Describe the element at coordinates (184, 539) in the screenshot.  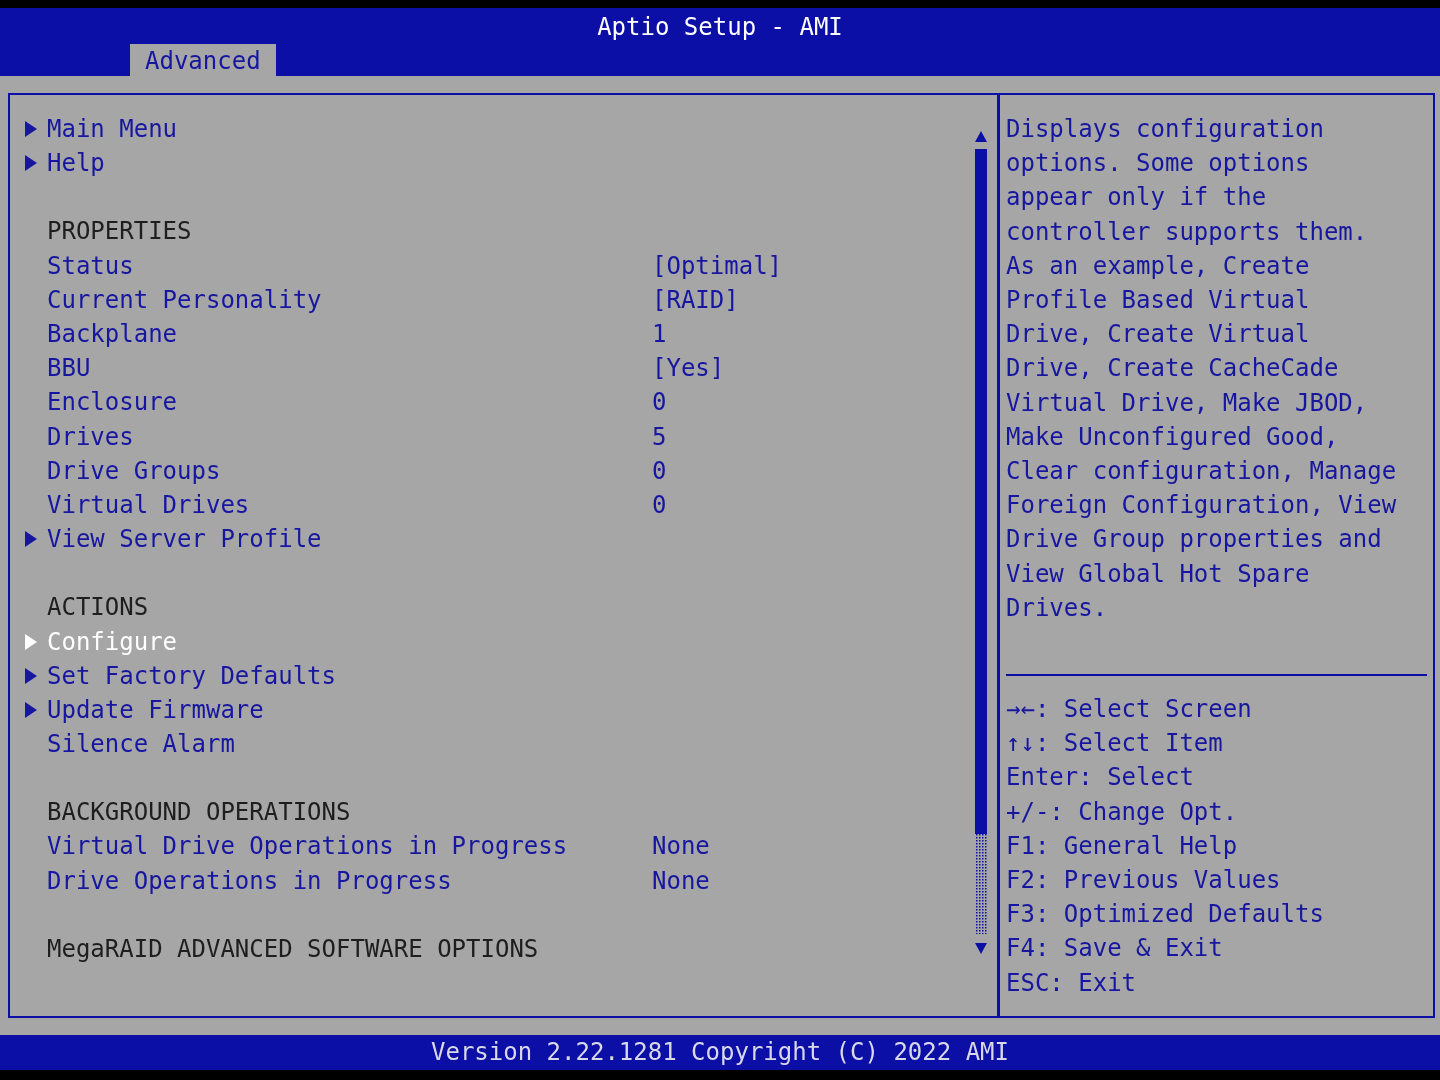
I see `menu-item: View Server Profile` at that location.